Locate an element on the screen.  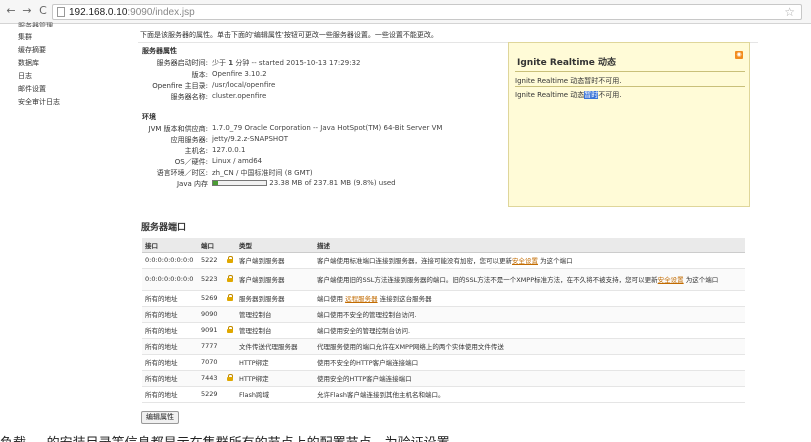
port-description: 端口使用 远程服务器 连接到这台服务器 is located at coordinates (529, 298).